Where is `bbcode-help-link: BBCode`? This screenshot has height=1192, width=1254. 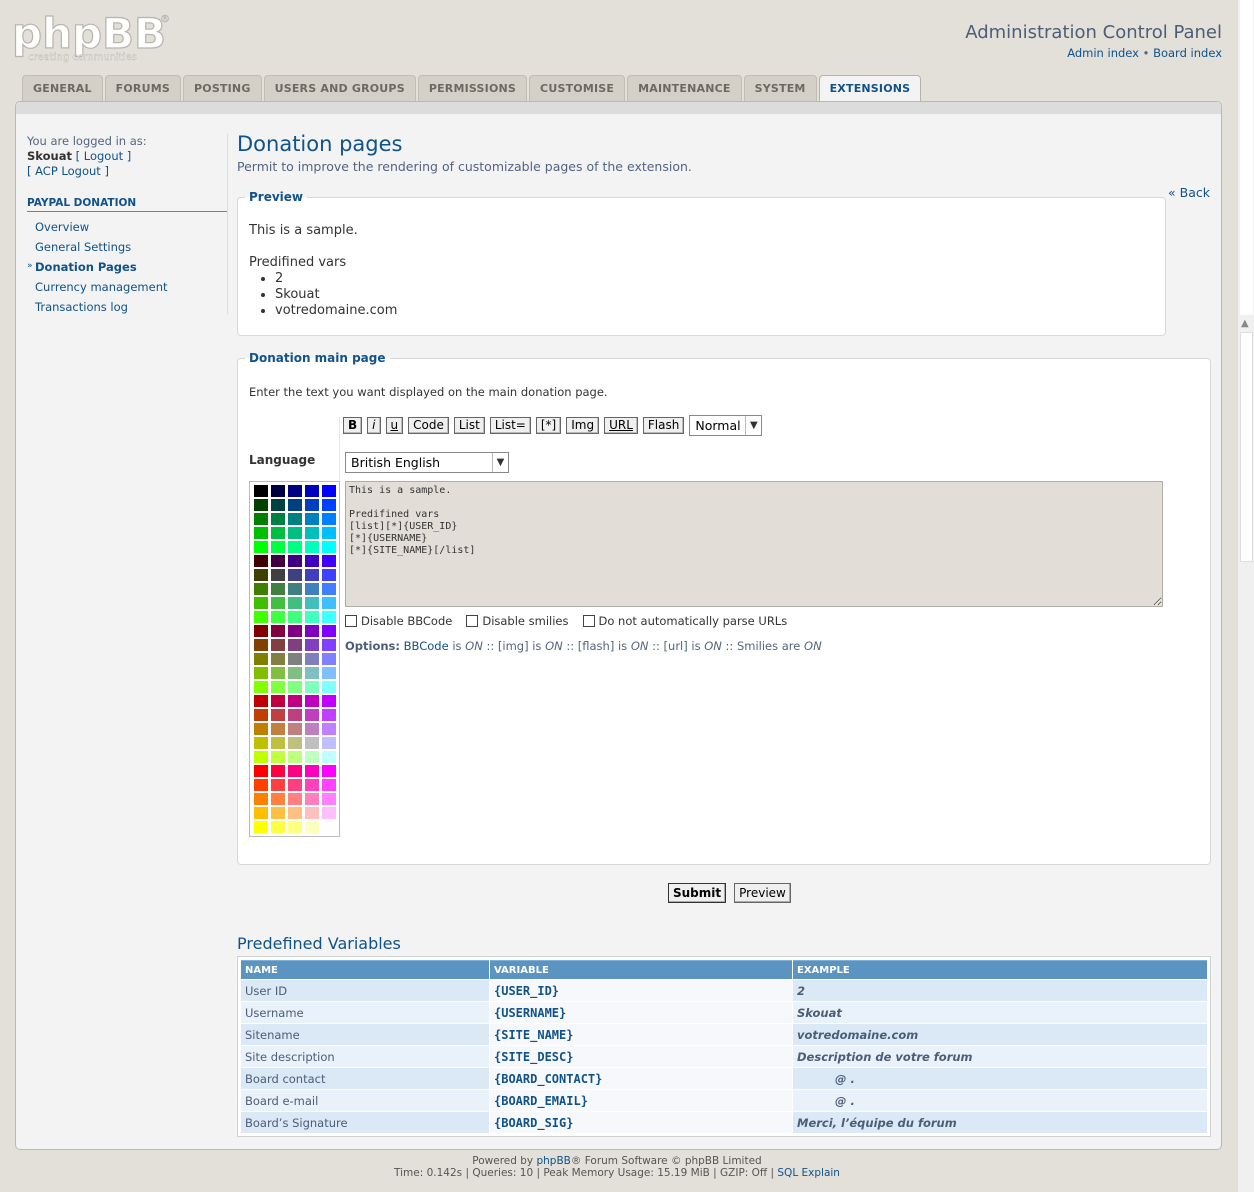 bbcode-help-link: BBCode is located at coordinates (426, 646).